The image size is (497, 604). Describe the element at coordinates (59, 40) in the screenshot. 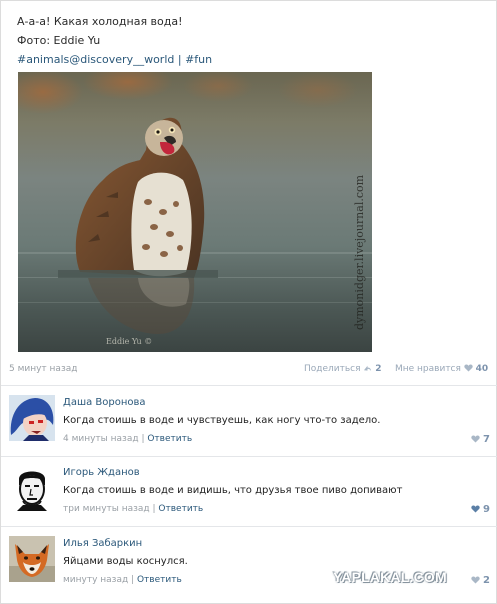

I see `post-photo-credit: Фото: Eddie Yu` at that location.